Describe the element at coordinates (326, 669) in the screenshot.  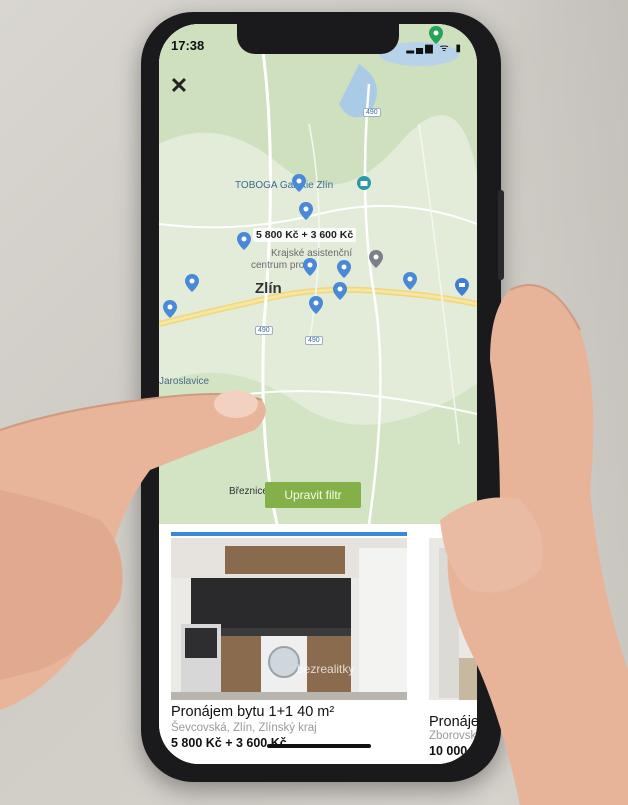
I see `photo-watermark: bezrealitky` at that location.